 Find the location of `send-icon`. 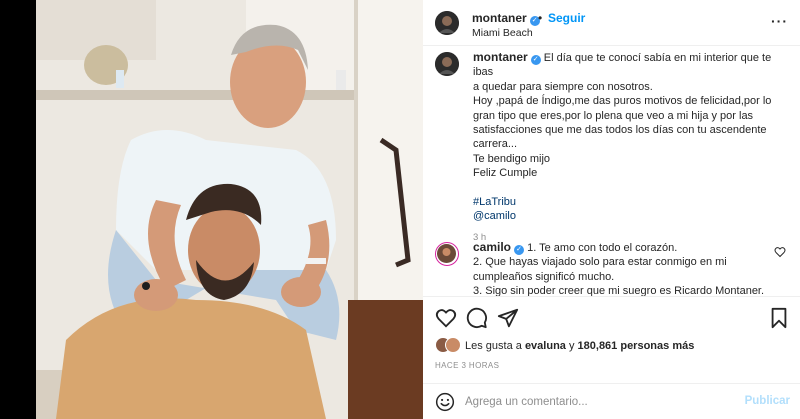

send-icon is located at coordinates (508, 318).